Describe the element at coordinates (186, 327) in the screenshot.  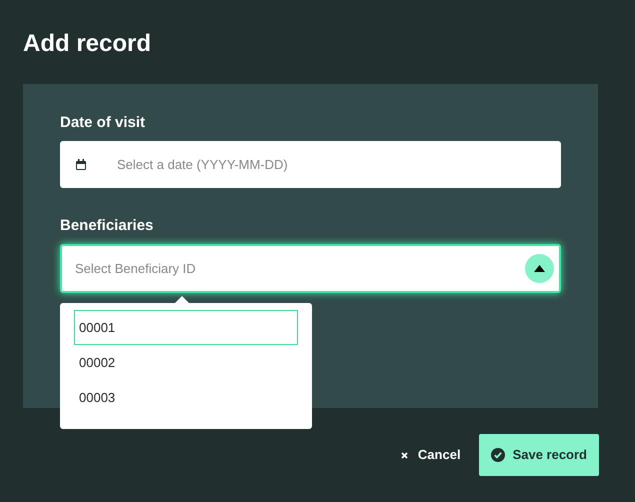
I see `dropdown-option: 00001` at that location.